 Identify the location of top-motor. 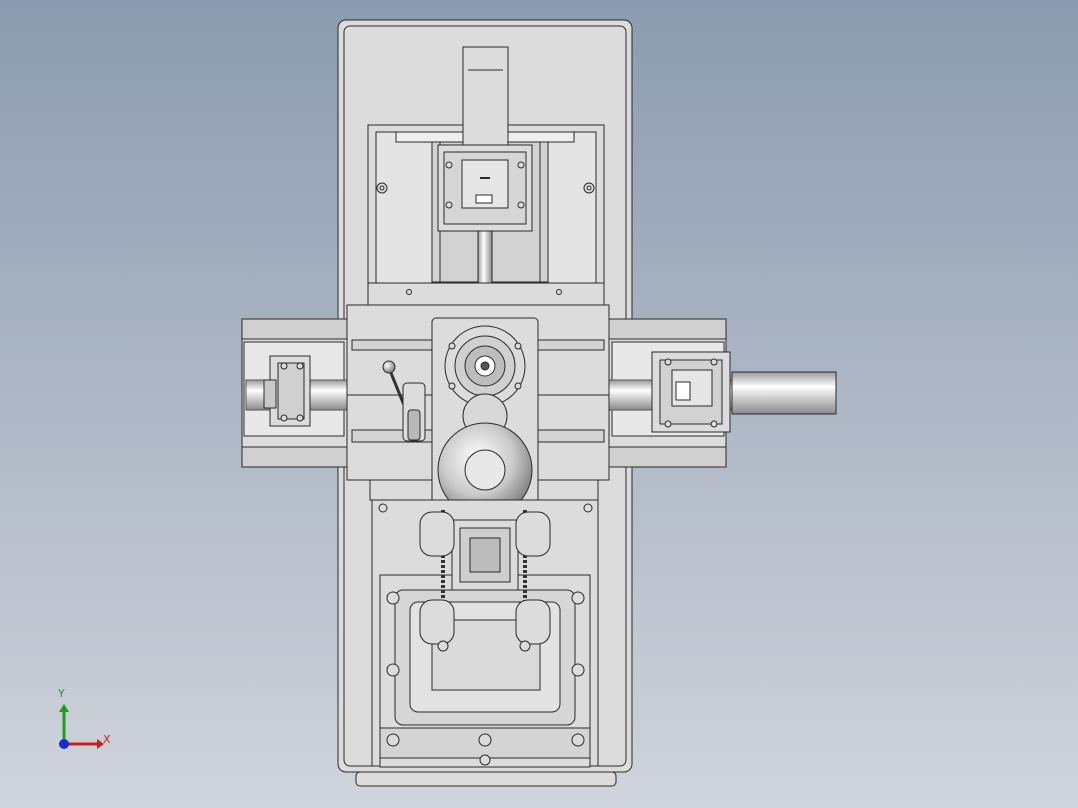
(485, 98).